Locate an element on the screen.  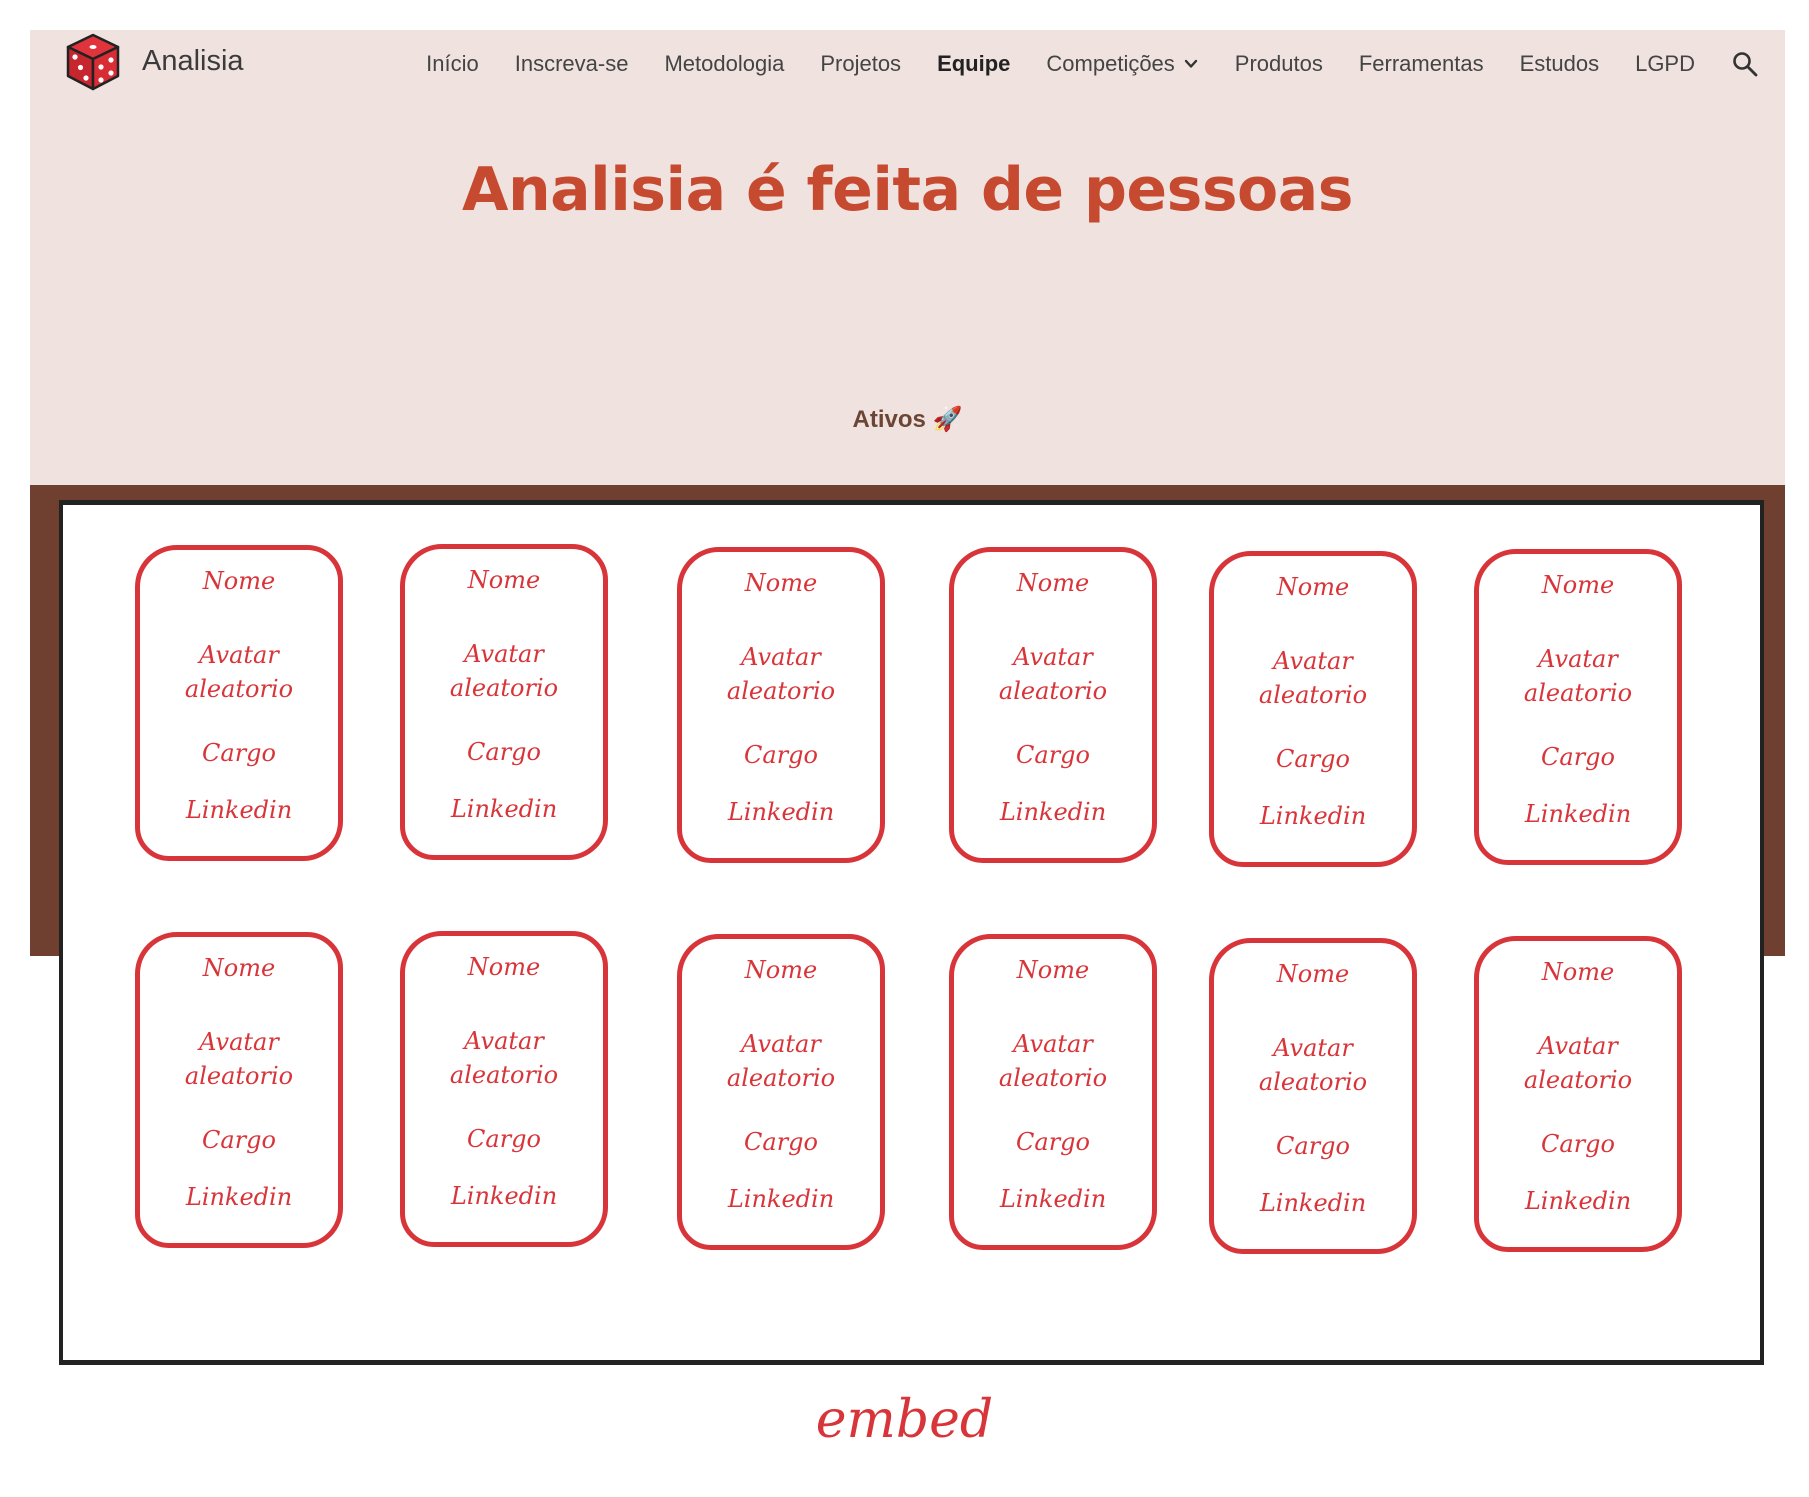
nav-item-label: Ferramentas is located at coordinates (1421, 63).